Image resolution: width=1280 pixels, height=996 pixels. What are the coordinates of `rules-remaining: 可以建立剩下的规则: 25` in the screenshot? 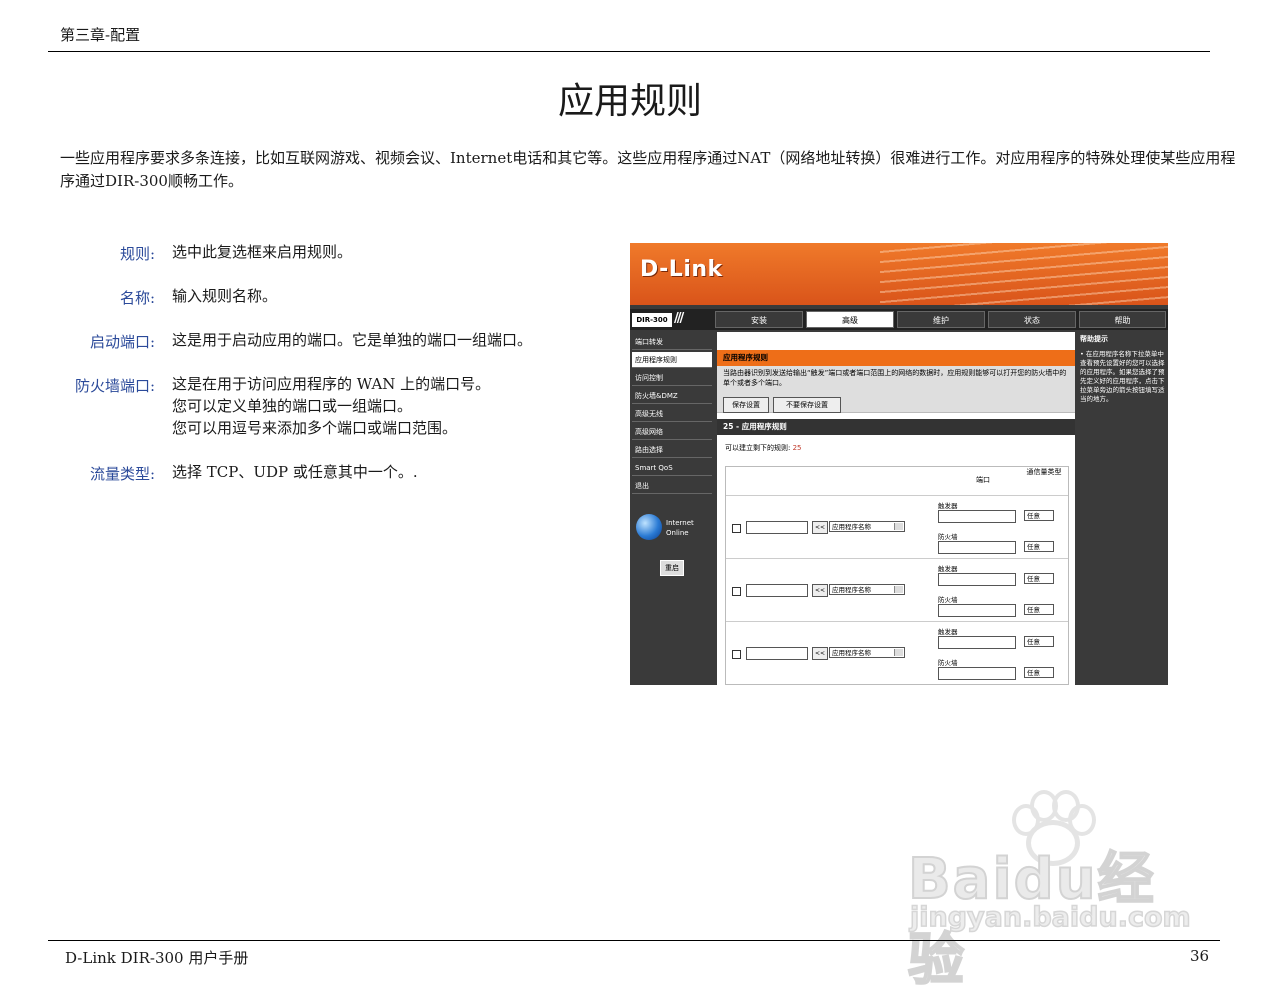 It's located at (763, 448).